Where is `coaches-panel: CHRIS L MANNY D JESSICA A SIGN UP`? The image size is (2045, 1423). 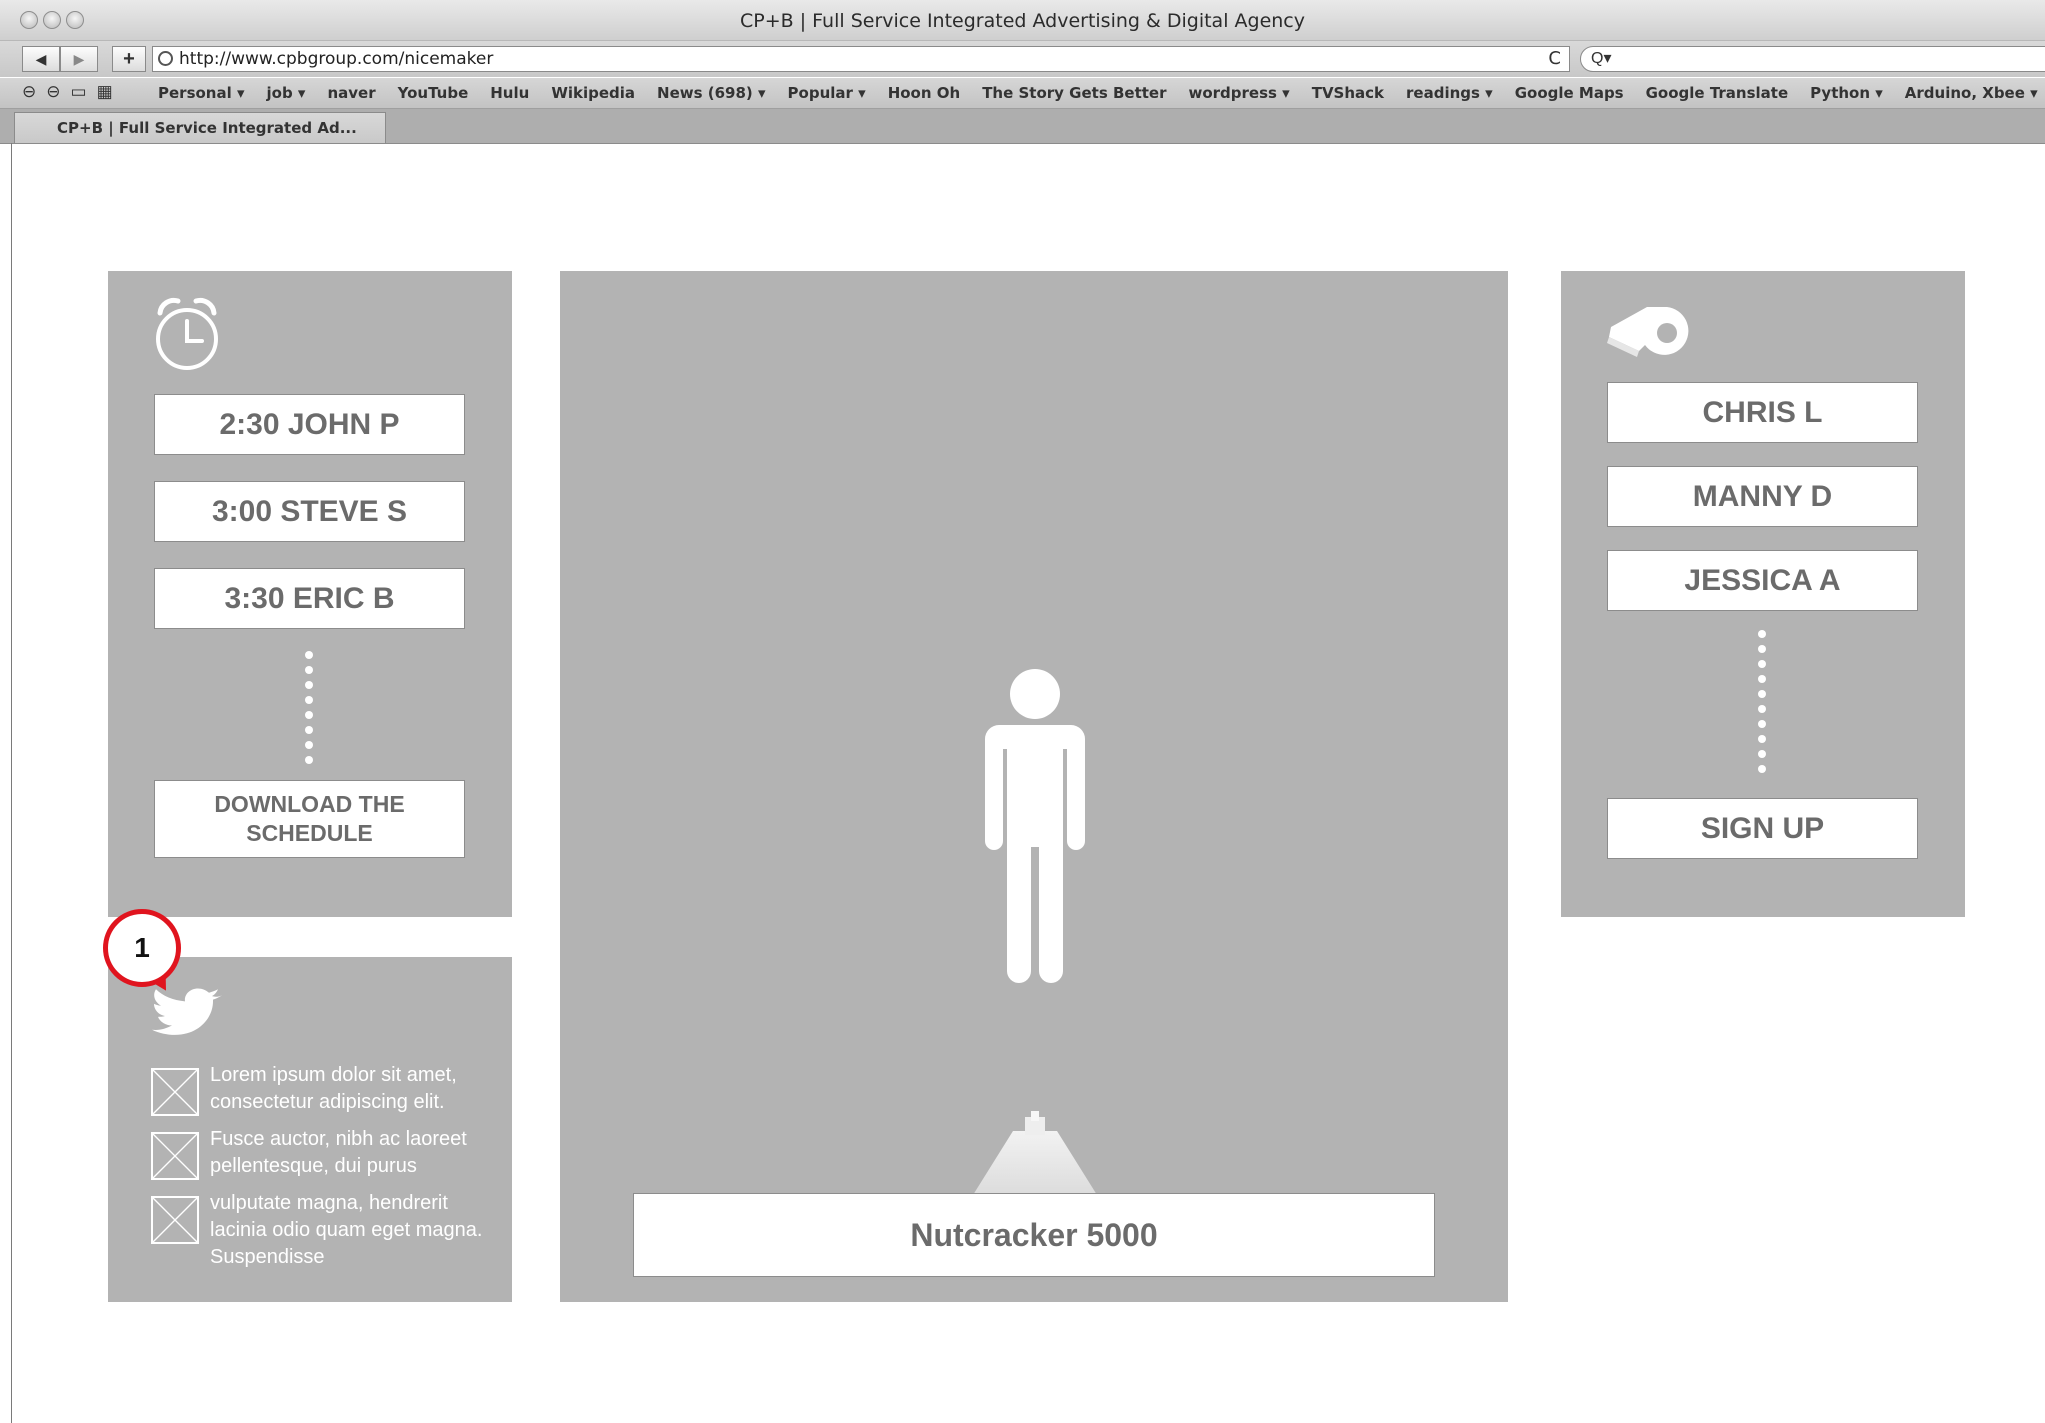 coaches-panel: CHRIS L MANNY D JESSICA A SIGN UP is located at coordinates (1763, 594).